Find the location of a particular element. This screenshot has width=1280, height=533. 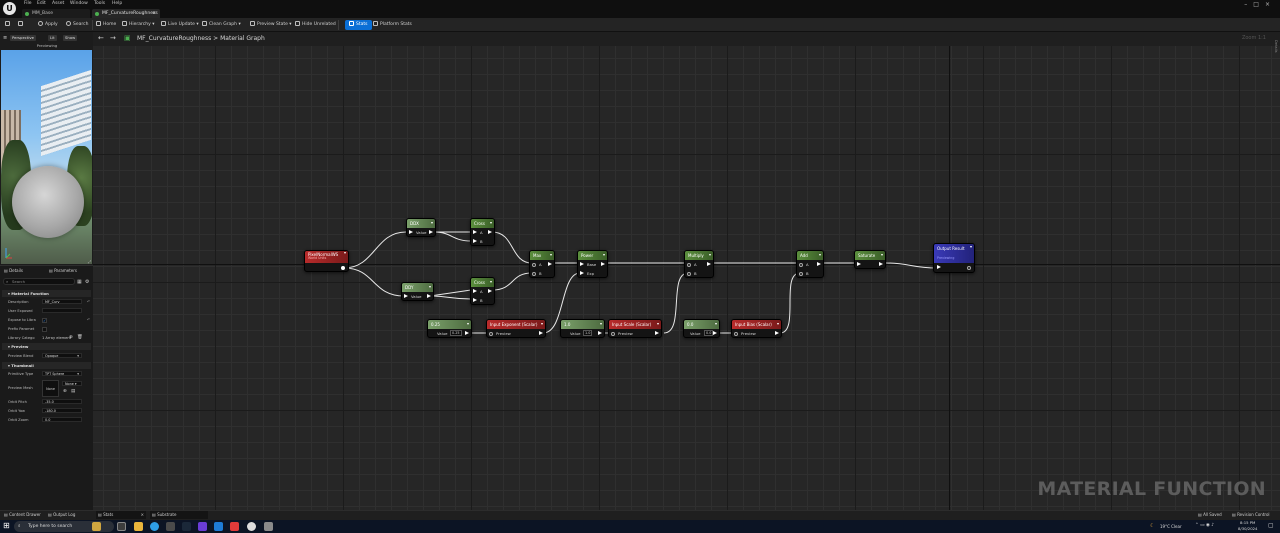

clock-time: 8:15 PM is located at coordinates (1247, 522).